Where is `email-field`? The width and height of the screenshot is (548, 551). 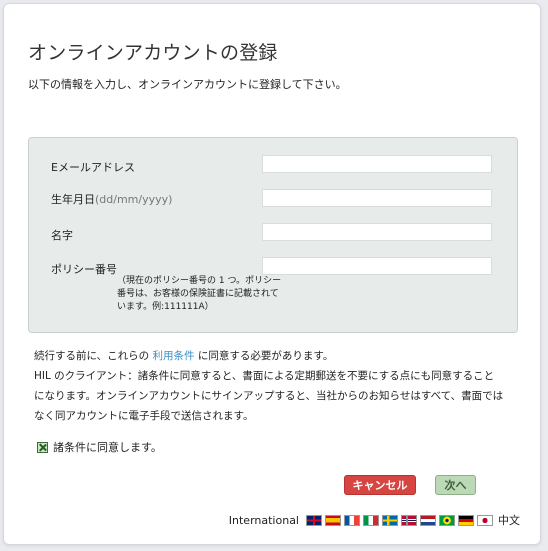
email-field is located at coordinates (377, 164).